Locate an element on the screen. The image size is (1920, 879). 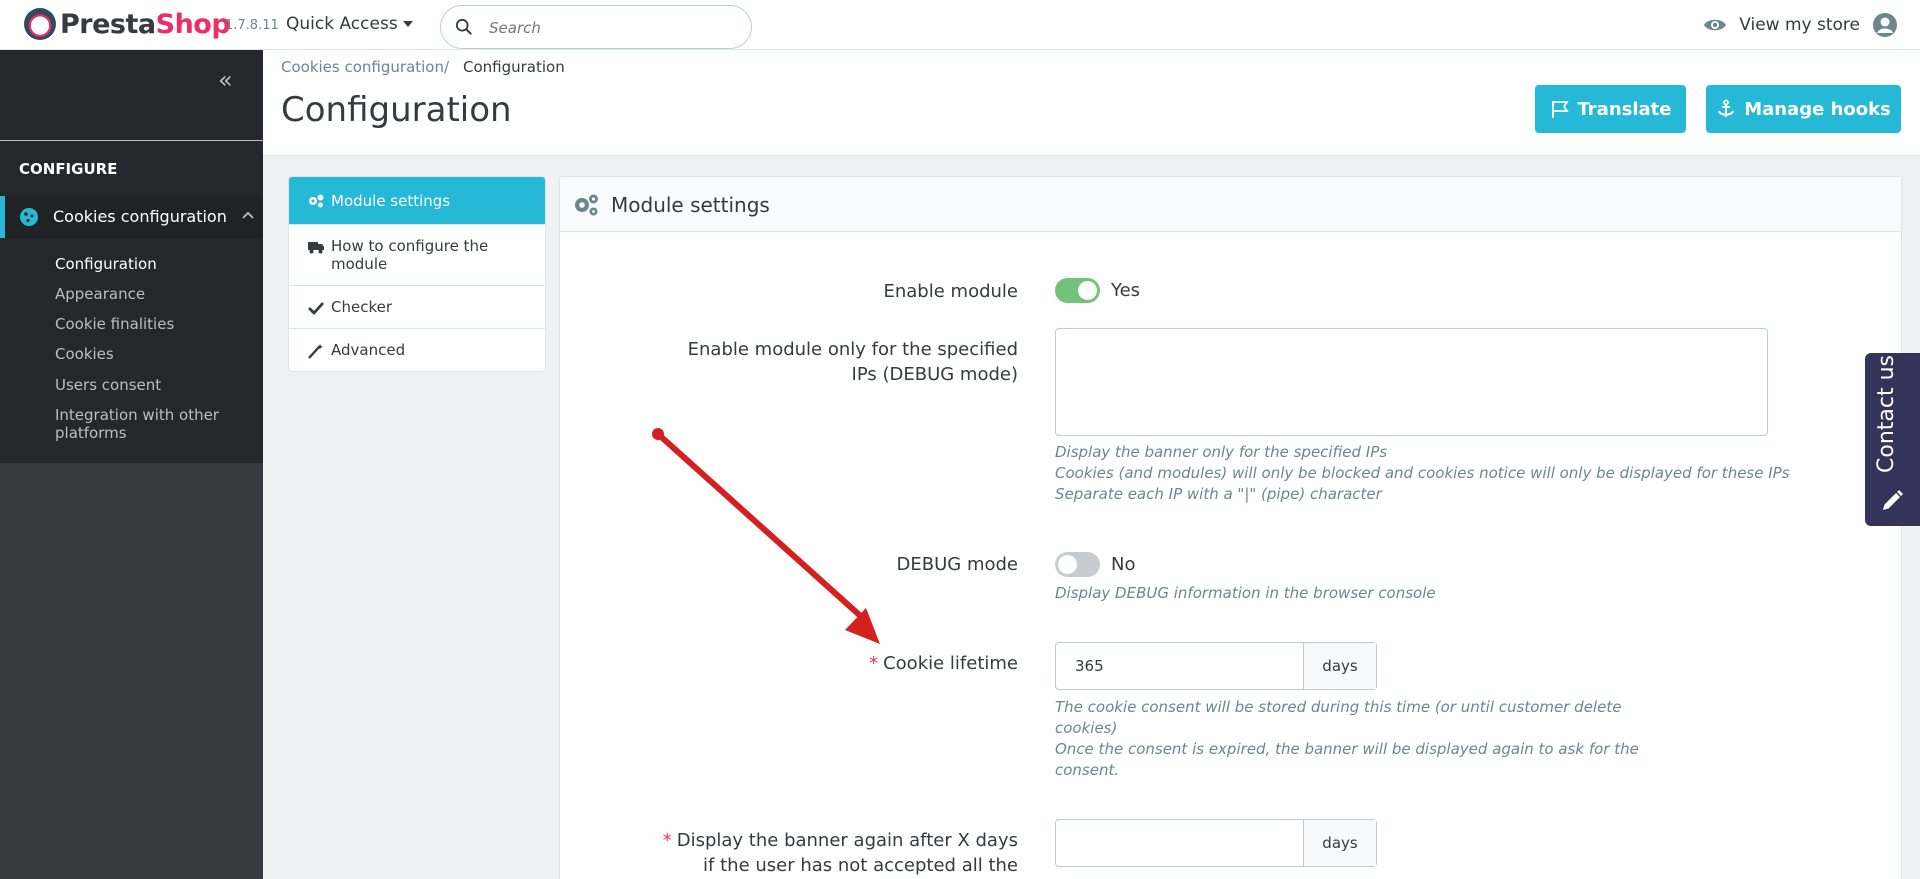
panel-header: Module settings is located at coordinates (1230, 204).